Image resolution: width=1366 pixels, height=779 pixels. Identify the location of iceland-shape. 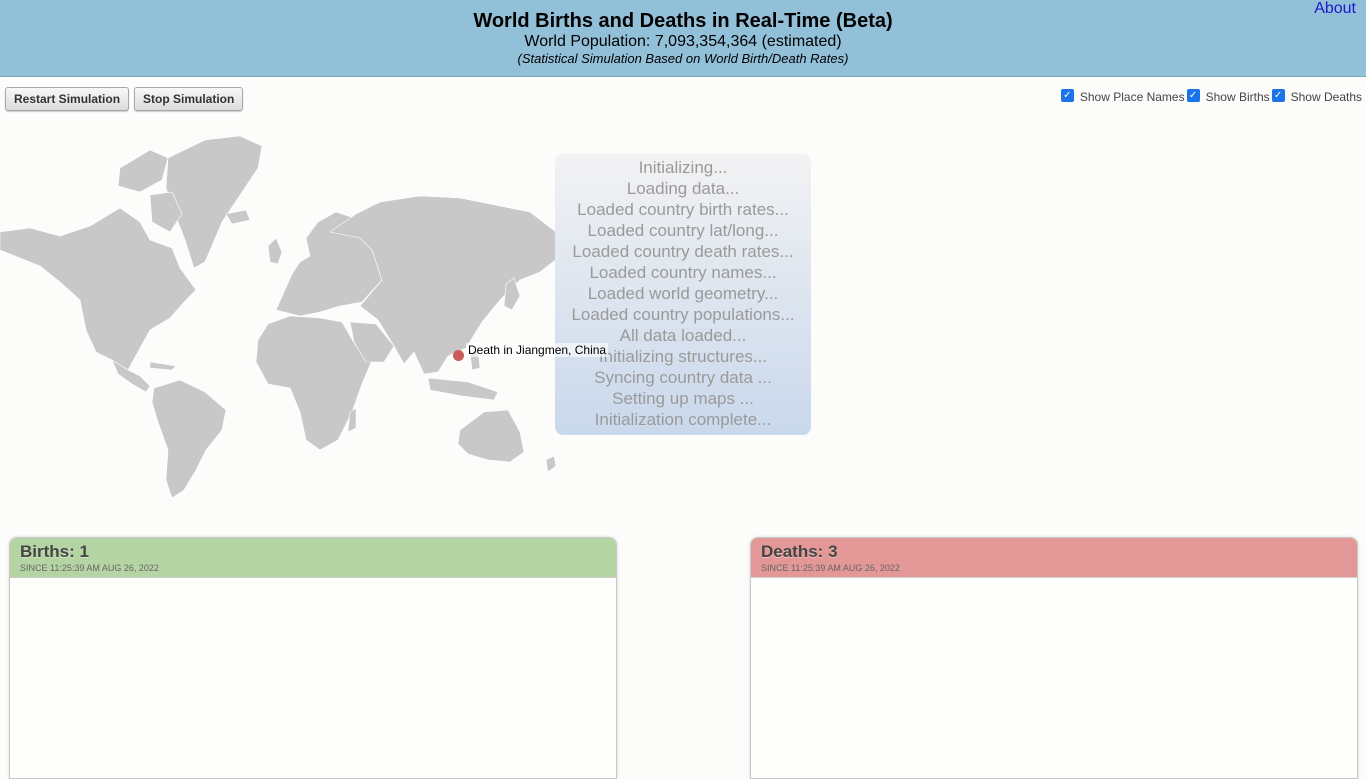
(238, 217).